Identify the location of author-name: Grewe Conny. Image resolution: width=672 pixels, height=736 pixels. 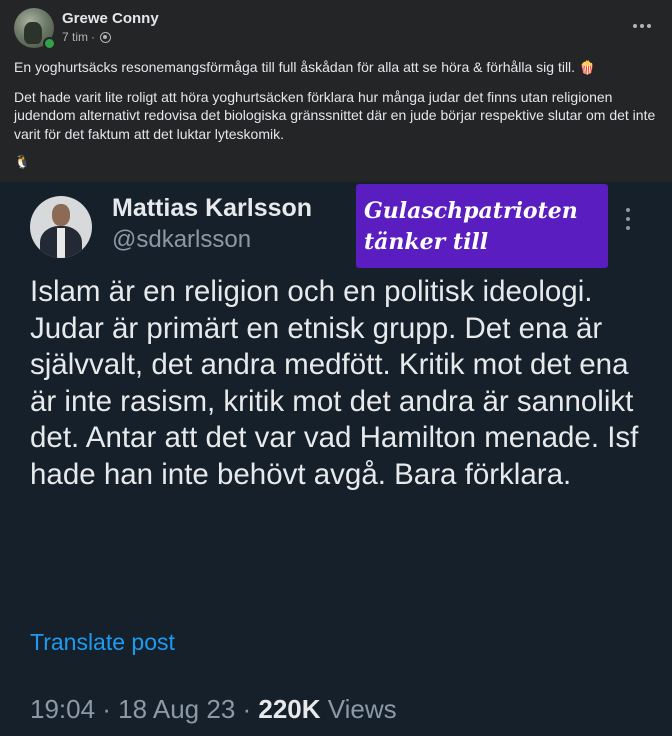
(110, 18).